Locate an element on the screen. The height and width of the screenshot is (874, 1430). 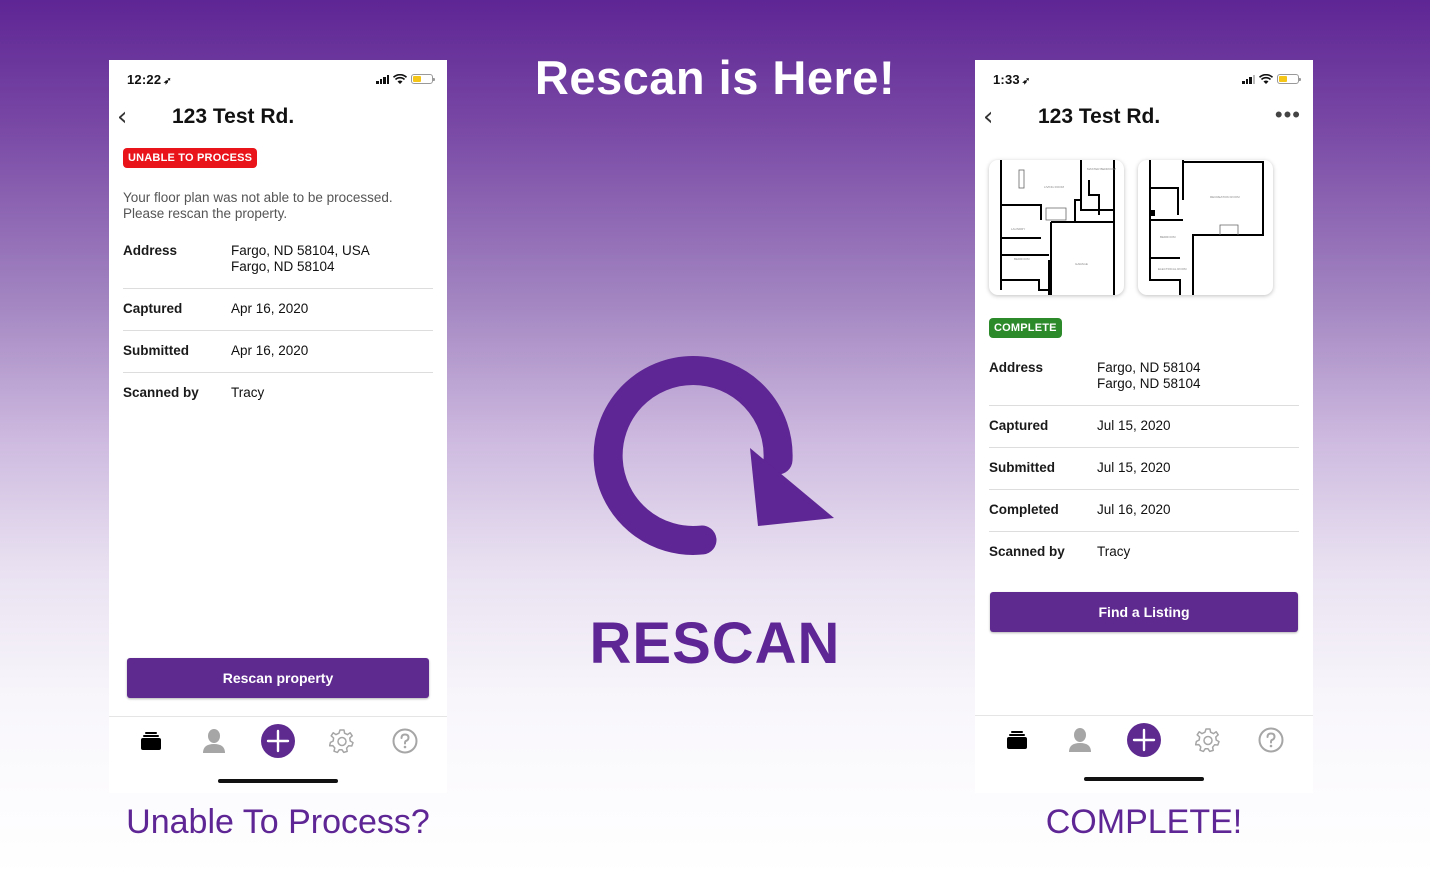
detail-value: Fargo, ND 58104 Fargo, ND 58104 is located at coordinates (1149, 375).